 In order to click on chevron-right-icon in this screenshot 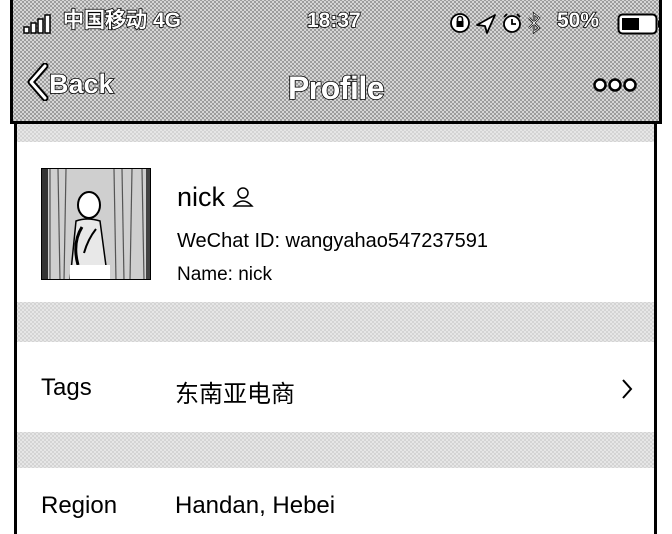, I will do `click(627, 391)`.